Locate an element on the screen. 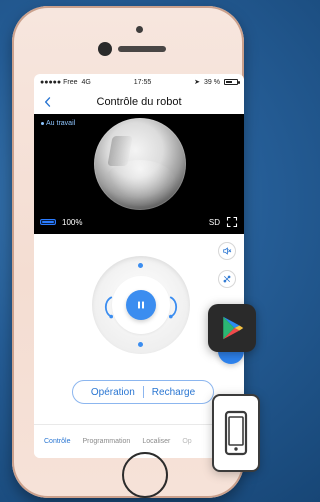  direction-pad-inner is located at coordinates (141, 305).